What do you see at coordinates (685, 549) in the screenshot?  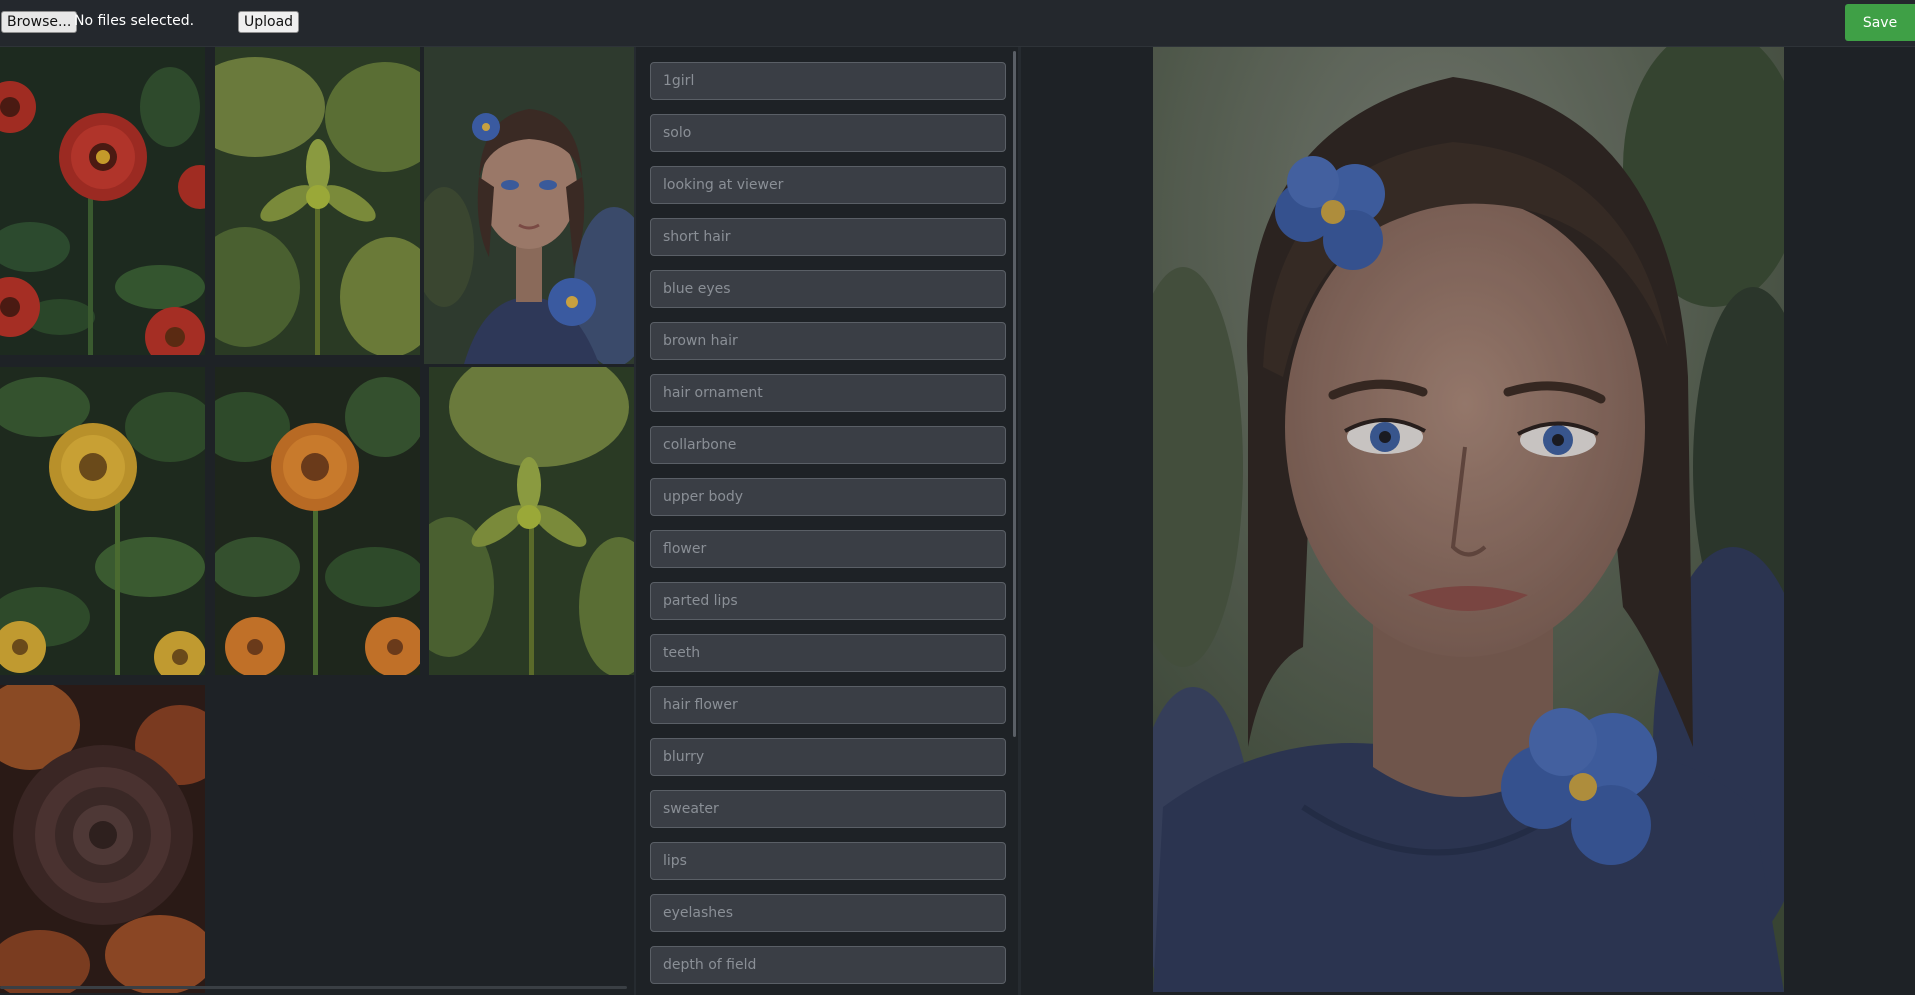 I see `tag-label: flower` at bounding box center [685, 549].